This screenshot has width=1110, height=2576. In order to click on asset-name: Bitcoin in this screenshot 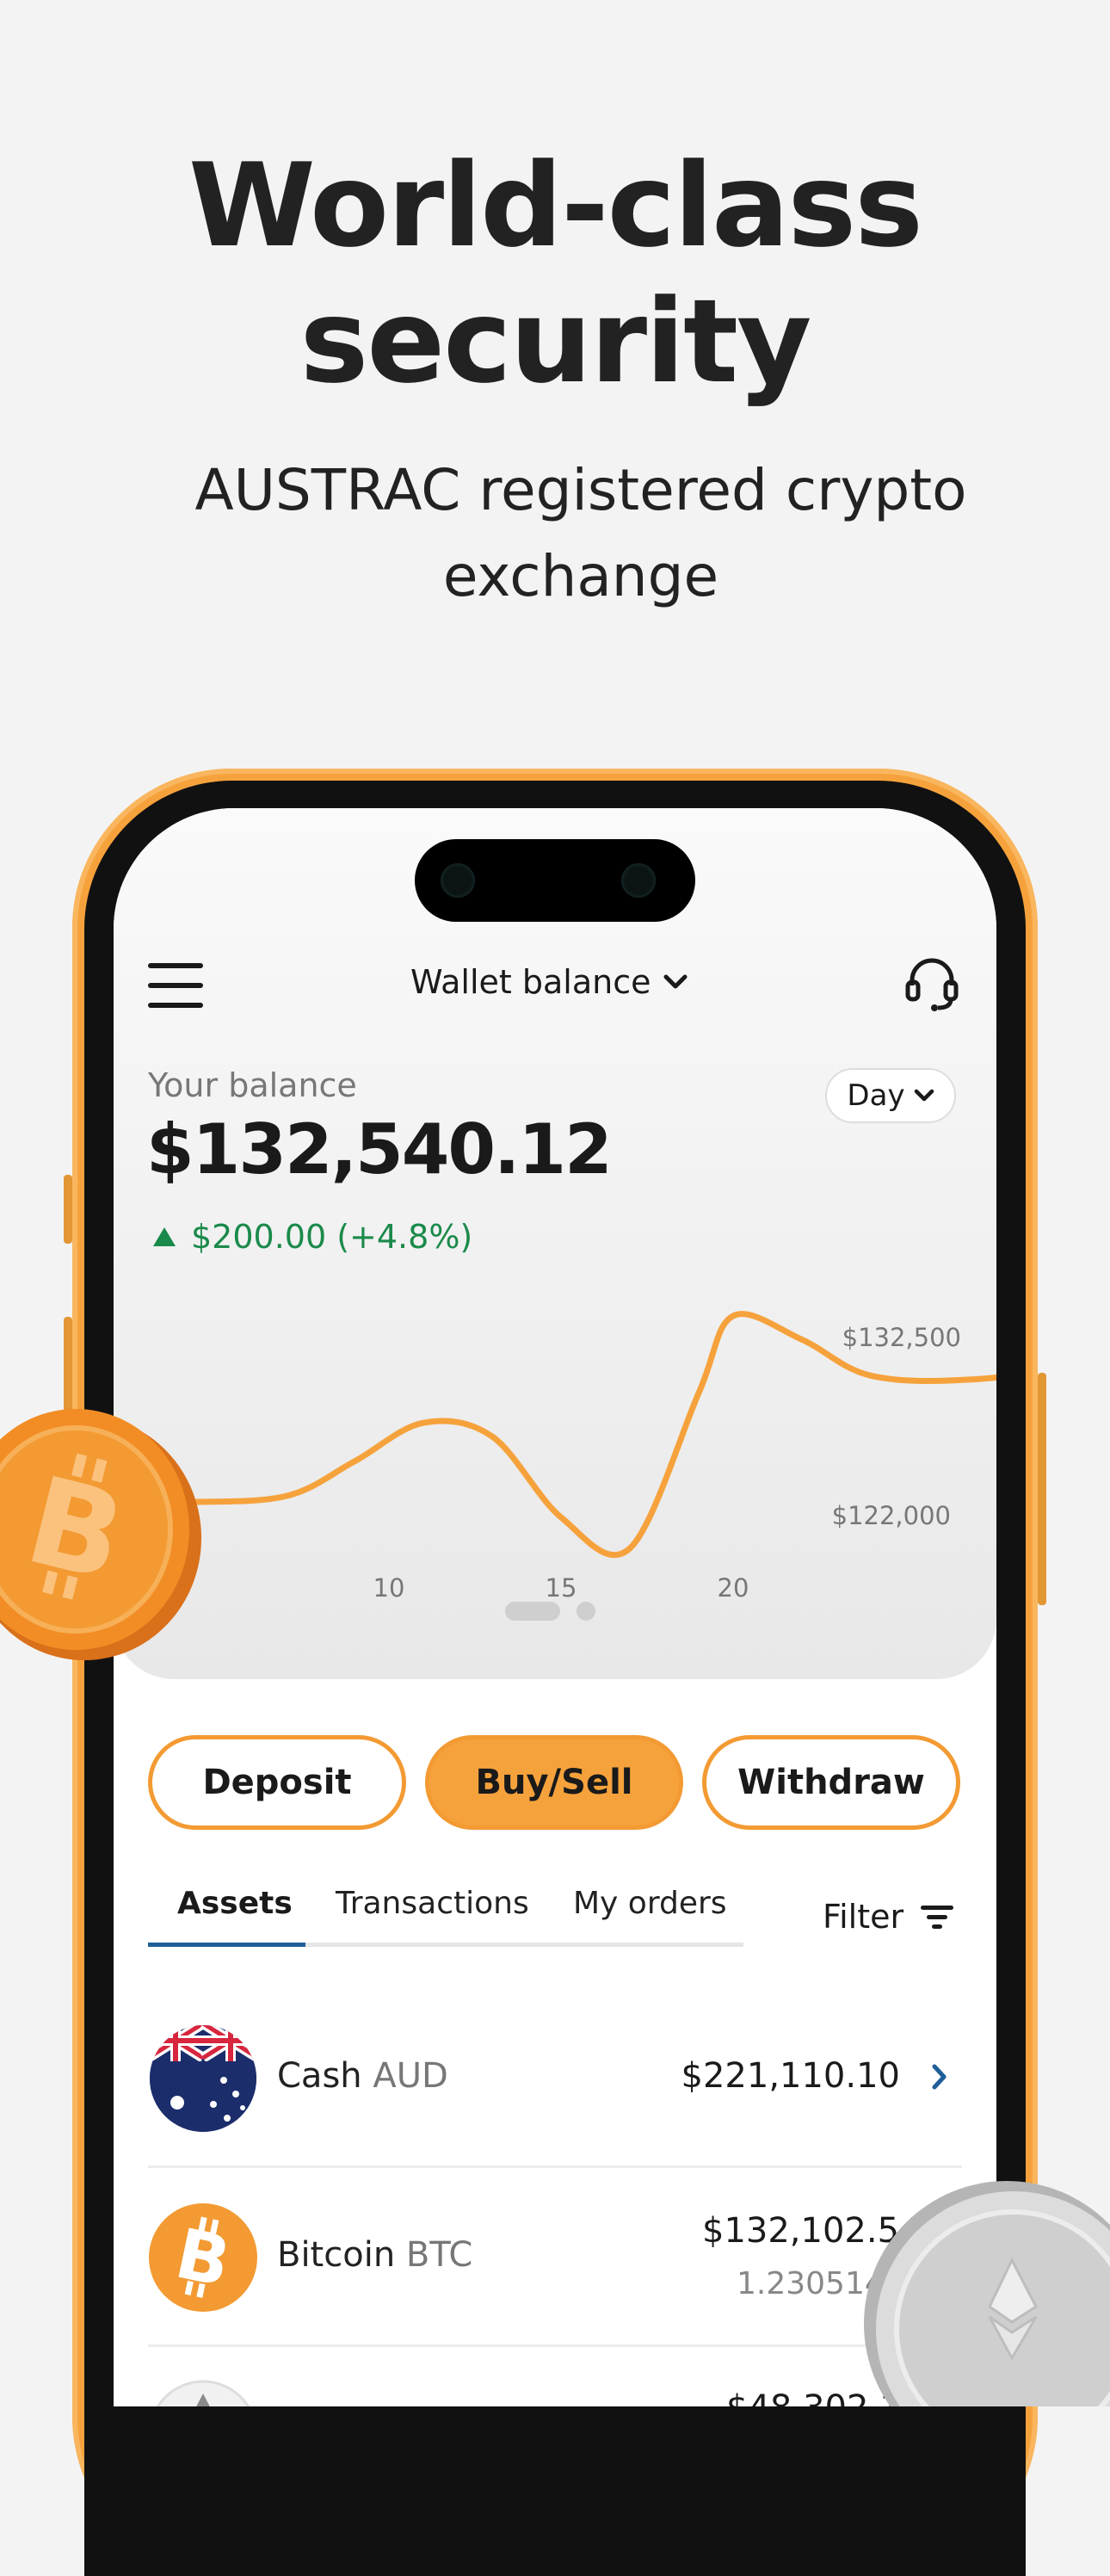, I will do `click(336, 2255)`.